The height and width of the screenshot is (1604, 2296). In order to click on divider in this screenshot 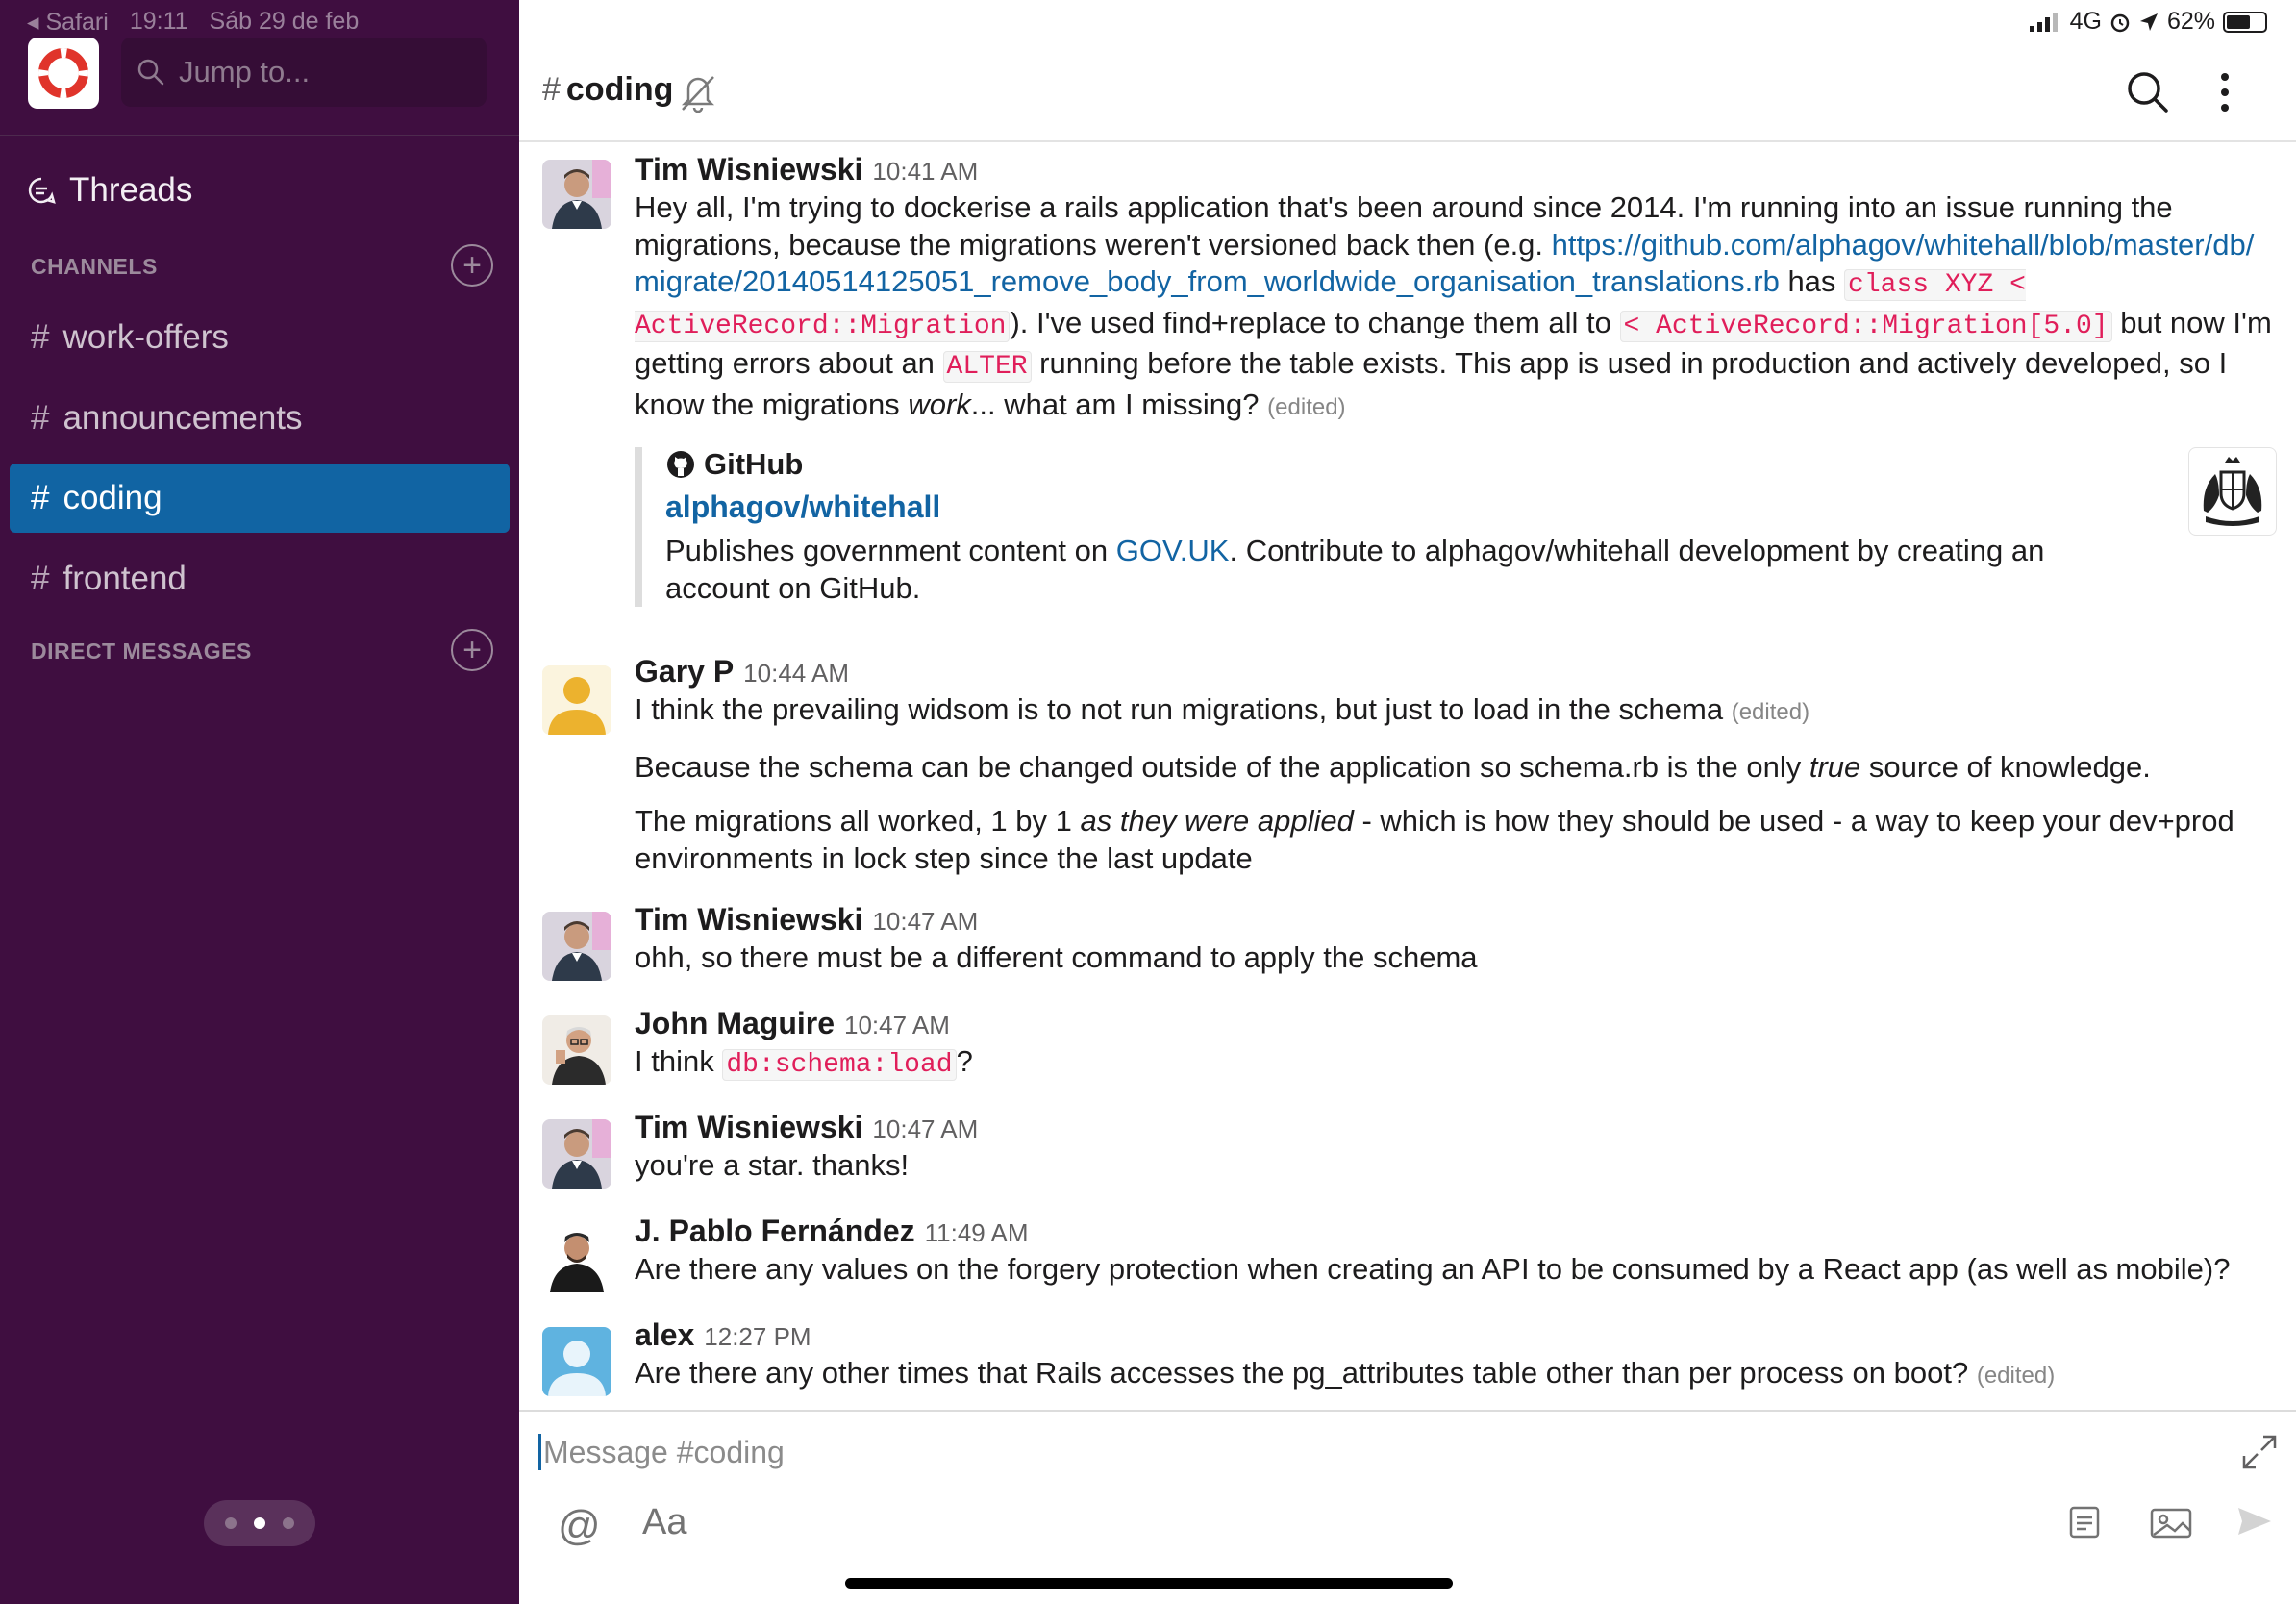, I will do `click(259, 135)`.